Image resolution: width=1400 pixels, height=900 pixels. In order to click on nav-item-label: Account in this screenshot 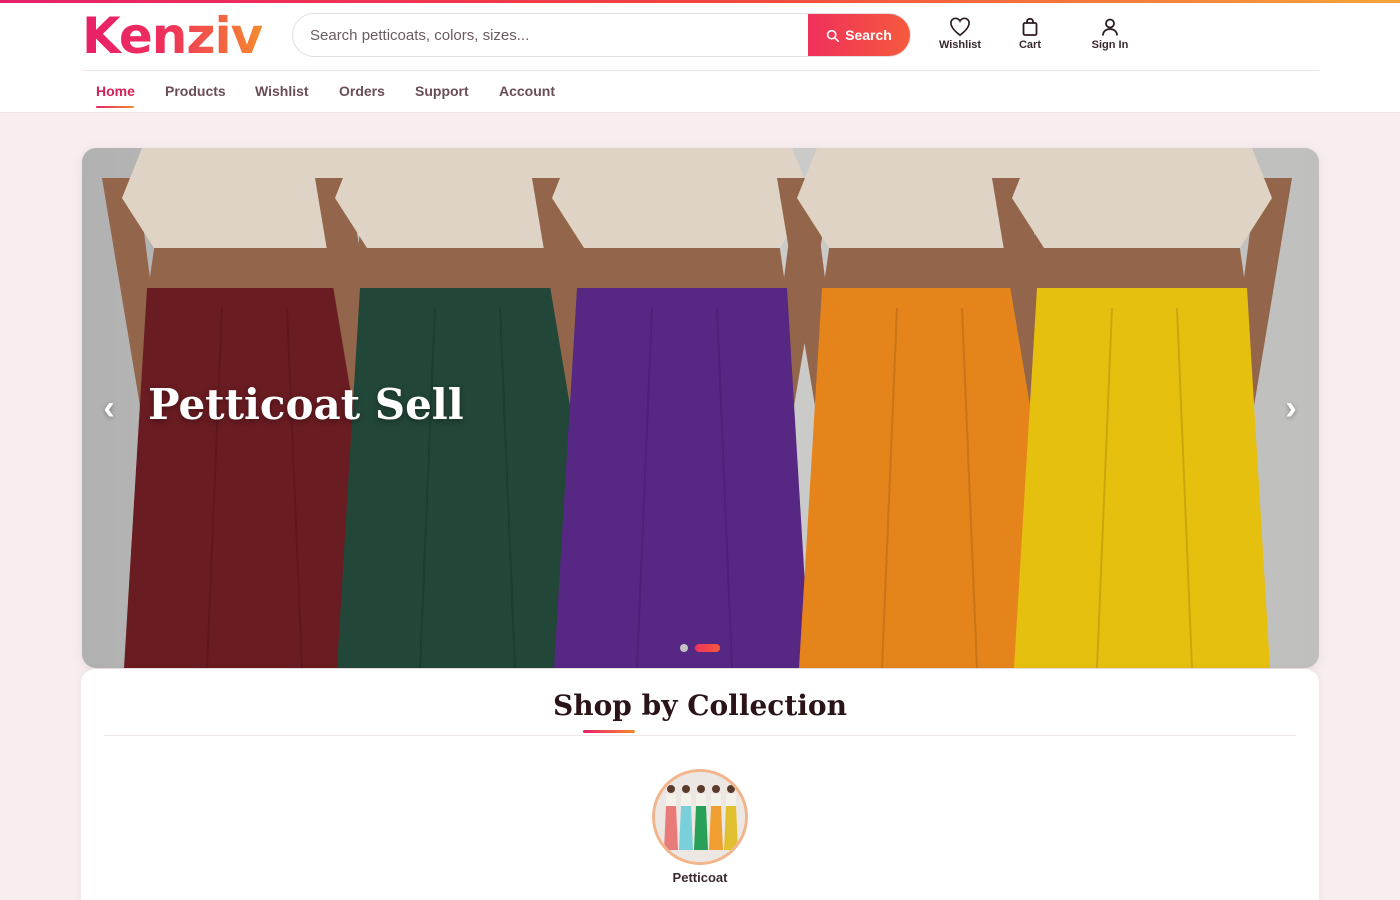, I will do `click(527, 91)`.